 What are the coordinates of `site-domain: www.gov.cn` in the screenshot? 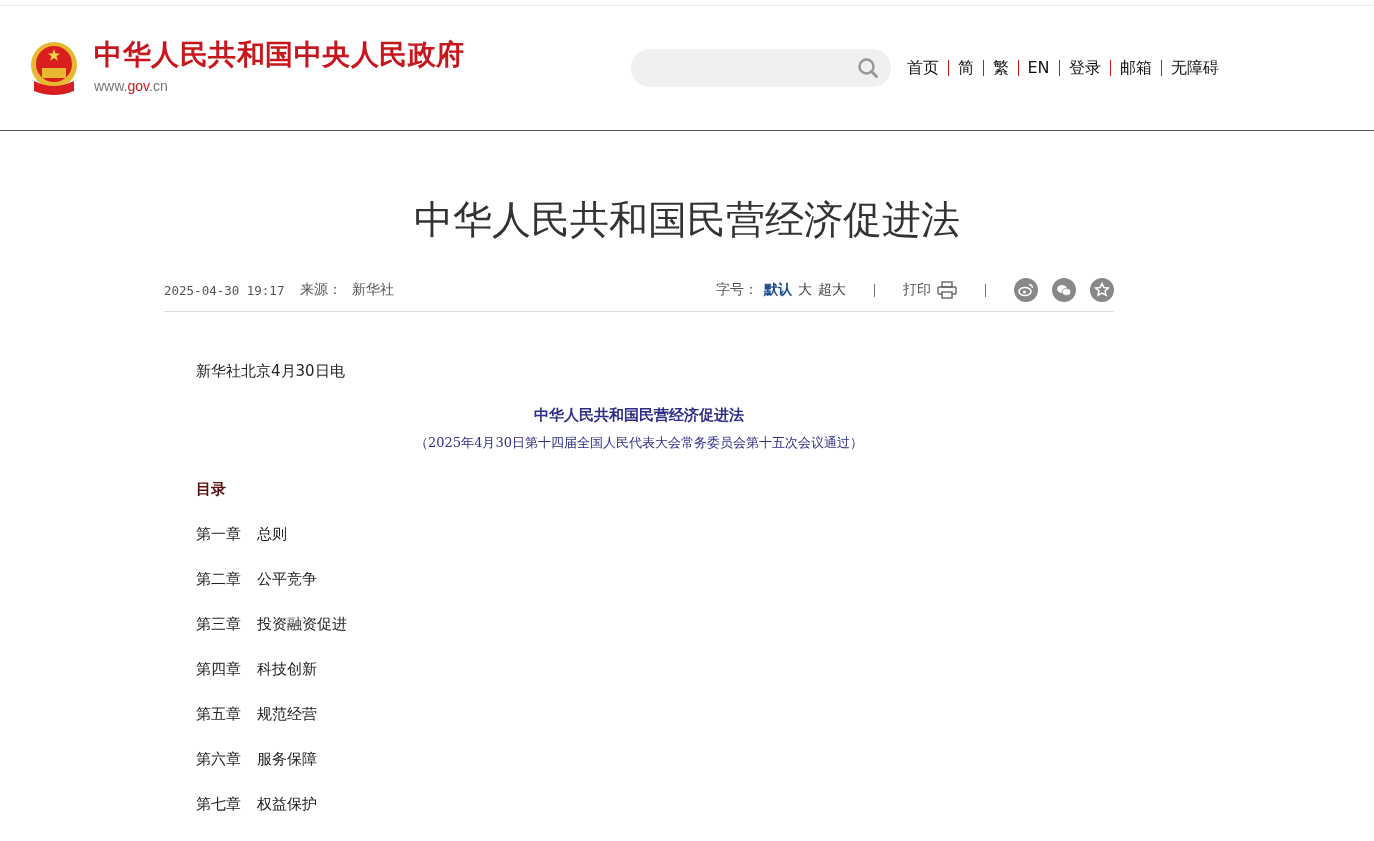 It's located at (131, 86).